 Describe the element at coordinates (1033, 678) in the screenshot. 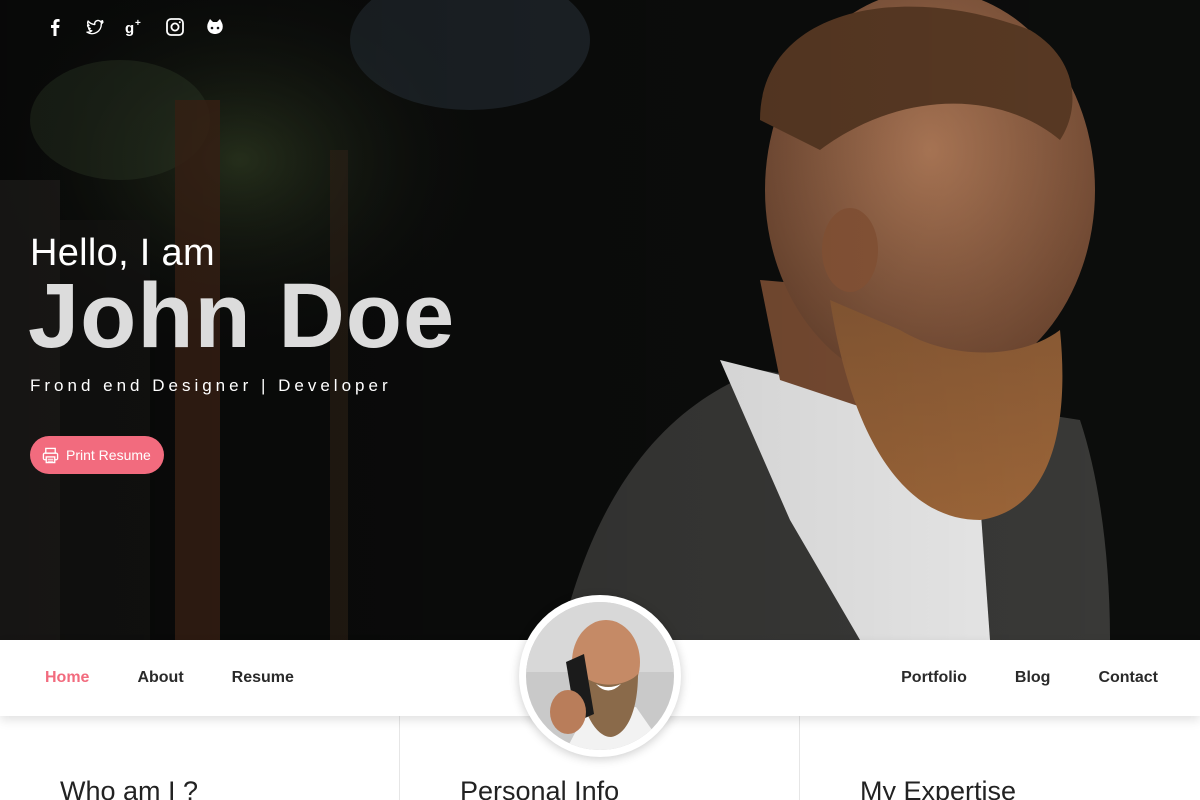

I see `nav-blog: Blog` at that location.